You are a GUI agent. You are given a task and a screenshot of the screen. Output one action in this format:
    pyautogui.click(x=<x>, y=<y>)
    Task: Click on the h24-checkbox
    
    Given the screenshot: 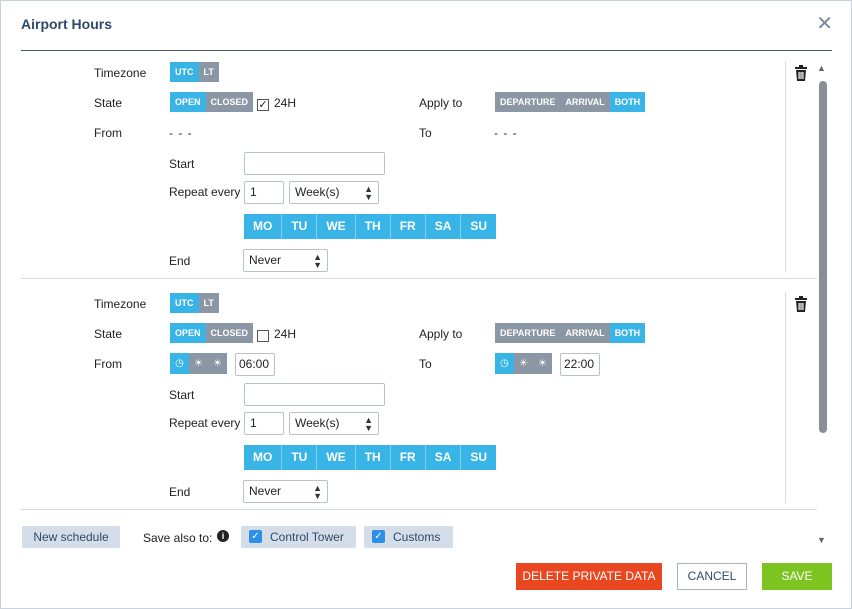 What is the action you would take?
    pyautogui.click(x=263, y=336)
    